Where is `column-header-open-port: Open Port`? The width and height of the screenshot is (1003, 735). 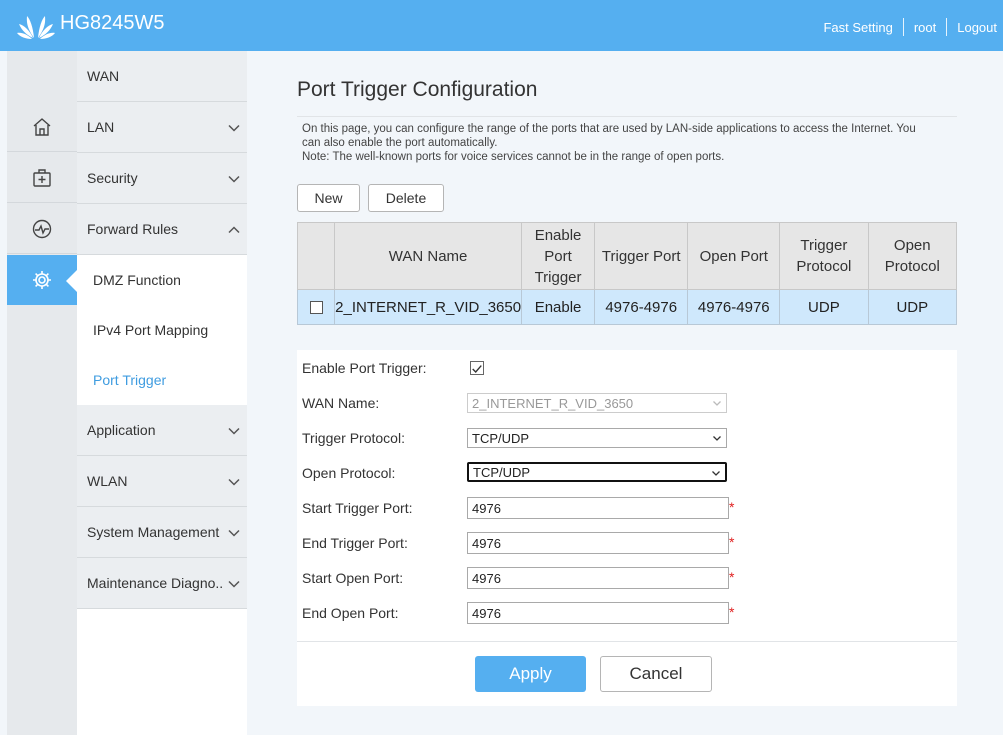 column-header-open-port: Open Port is located at coordinates (734, 256).